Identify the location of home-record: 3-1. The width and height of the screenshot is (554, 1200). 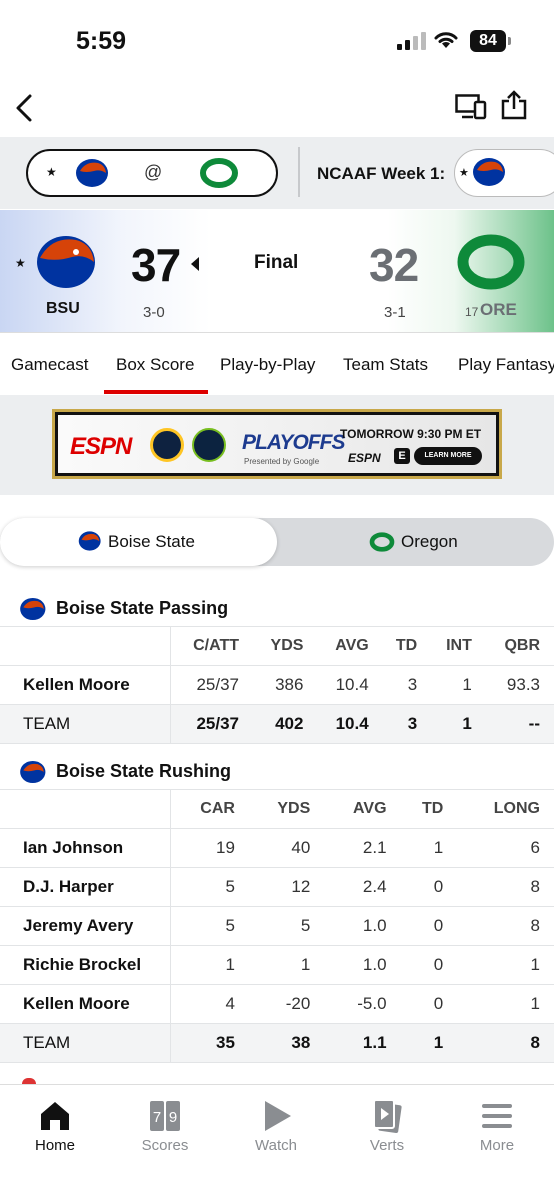
(395, 312).